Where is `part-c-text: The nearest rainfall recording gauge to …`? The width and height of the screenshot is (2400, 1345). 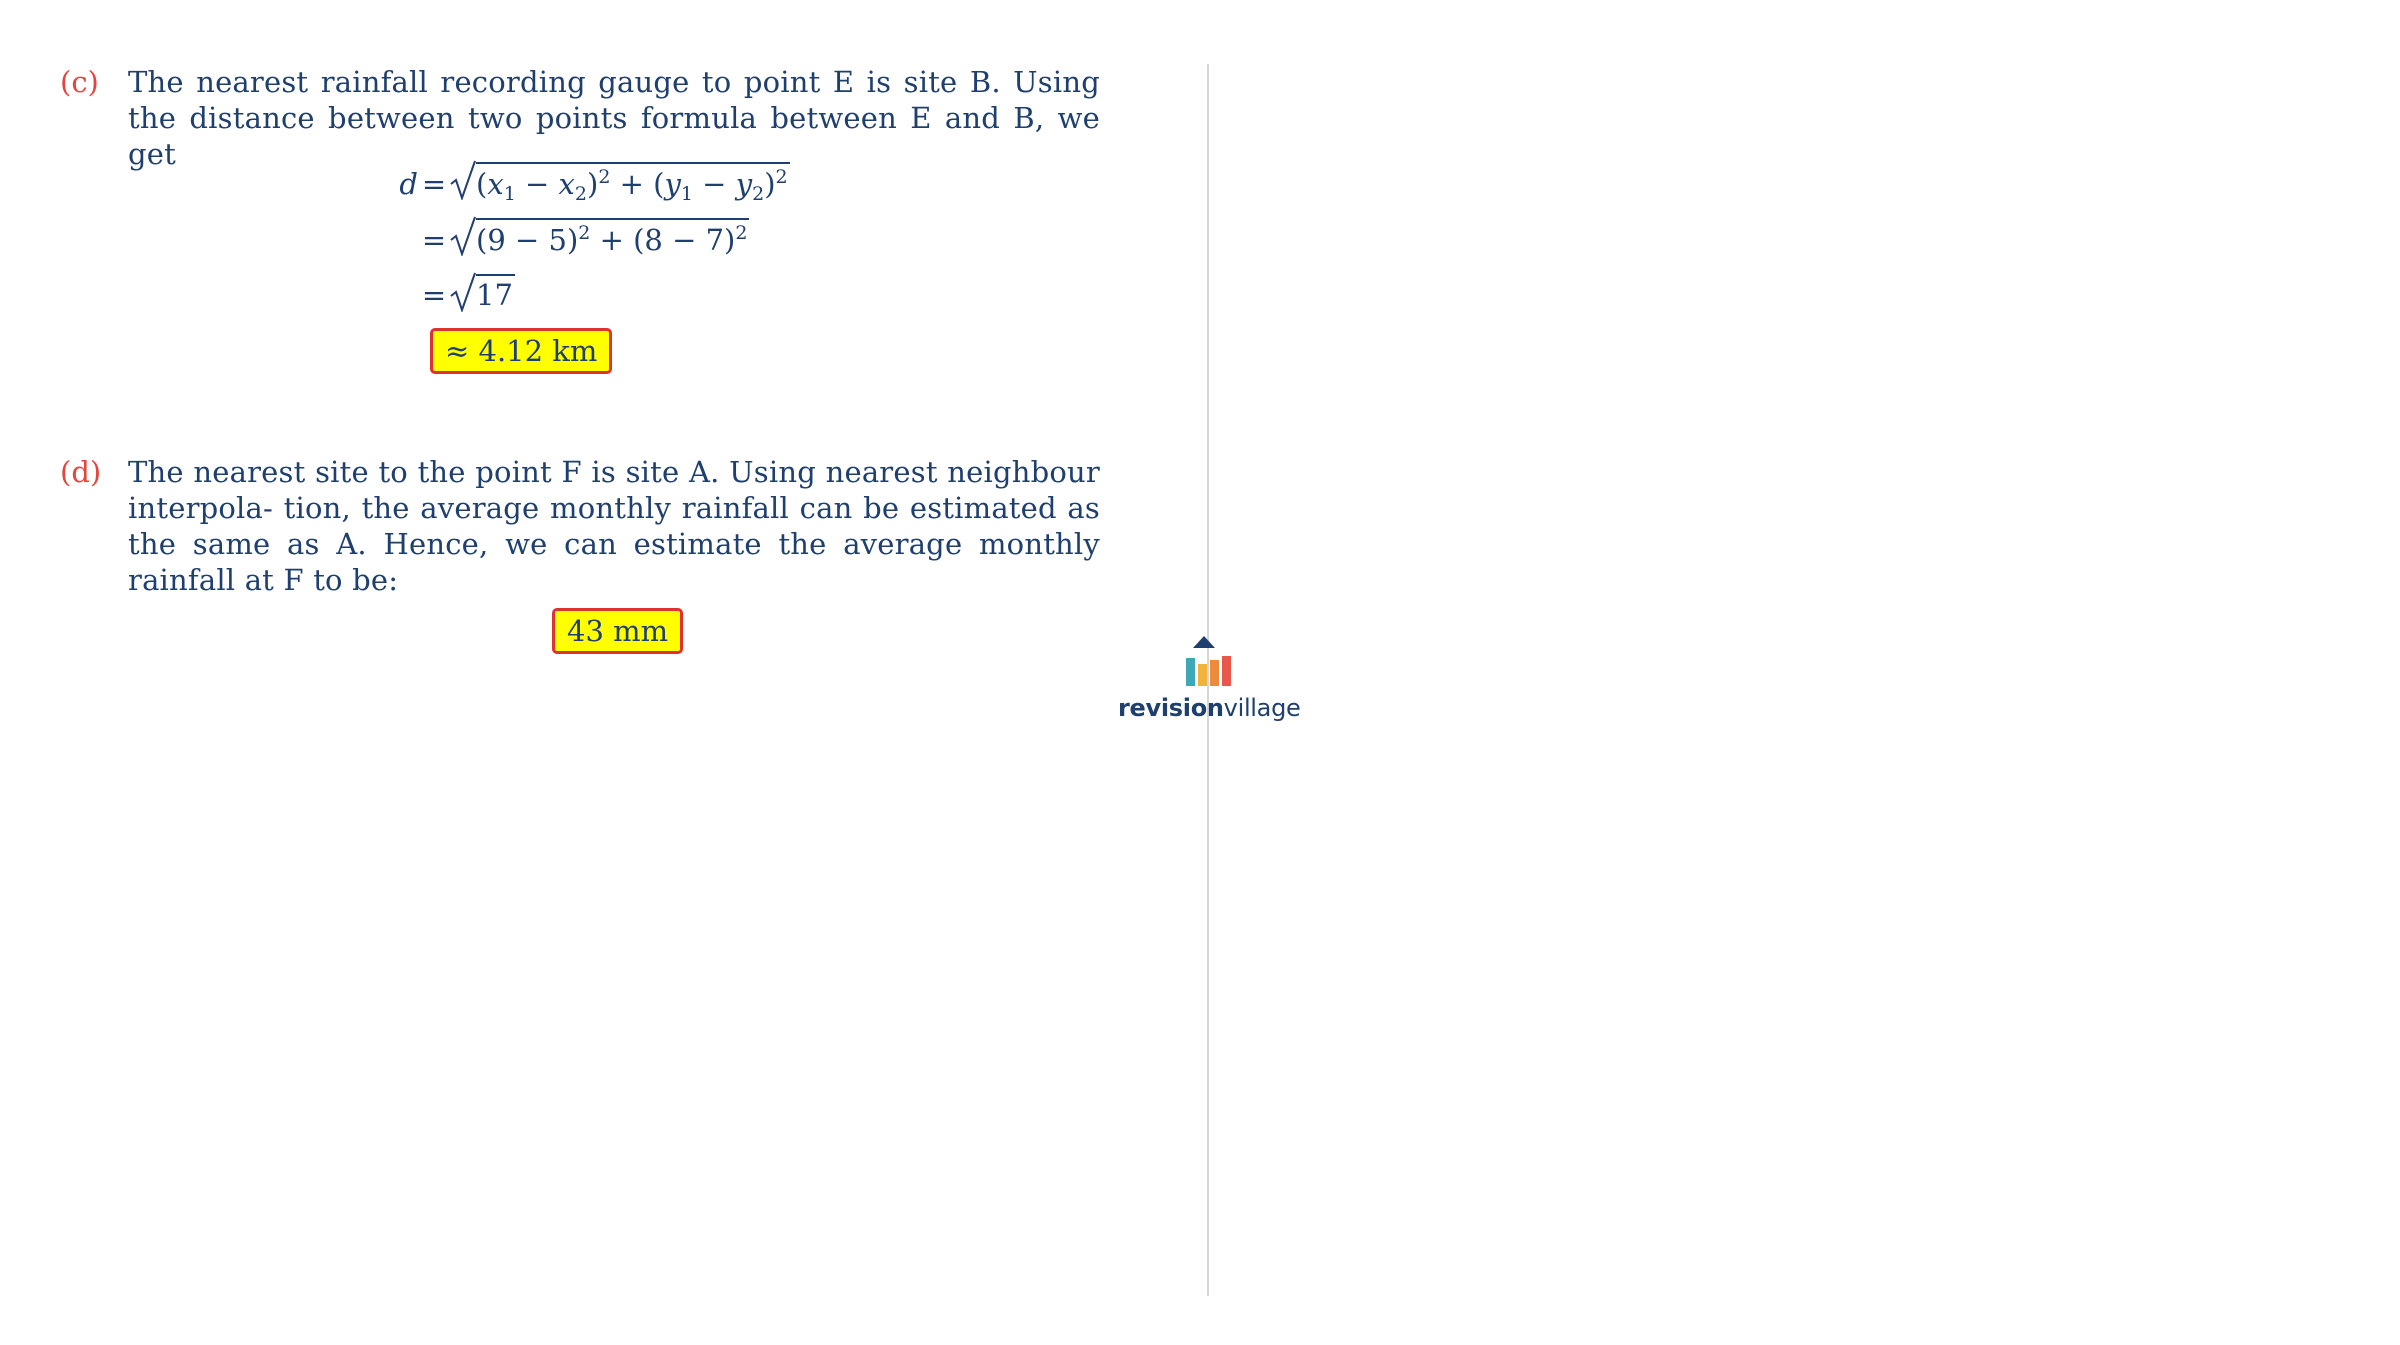
part-c-text: The nearest rainfall recording gauge to … is located at coordinates (614, 118).